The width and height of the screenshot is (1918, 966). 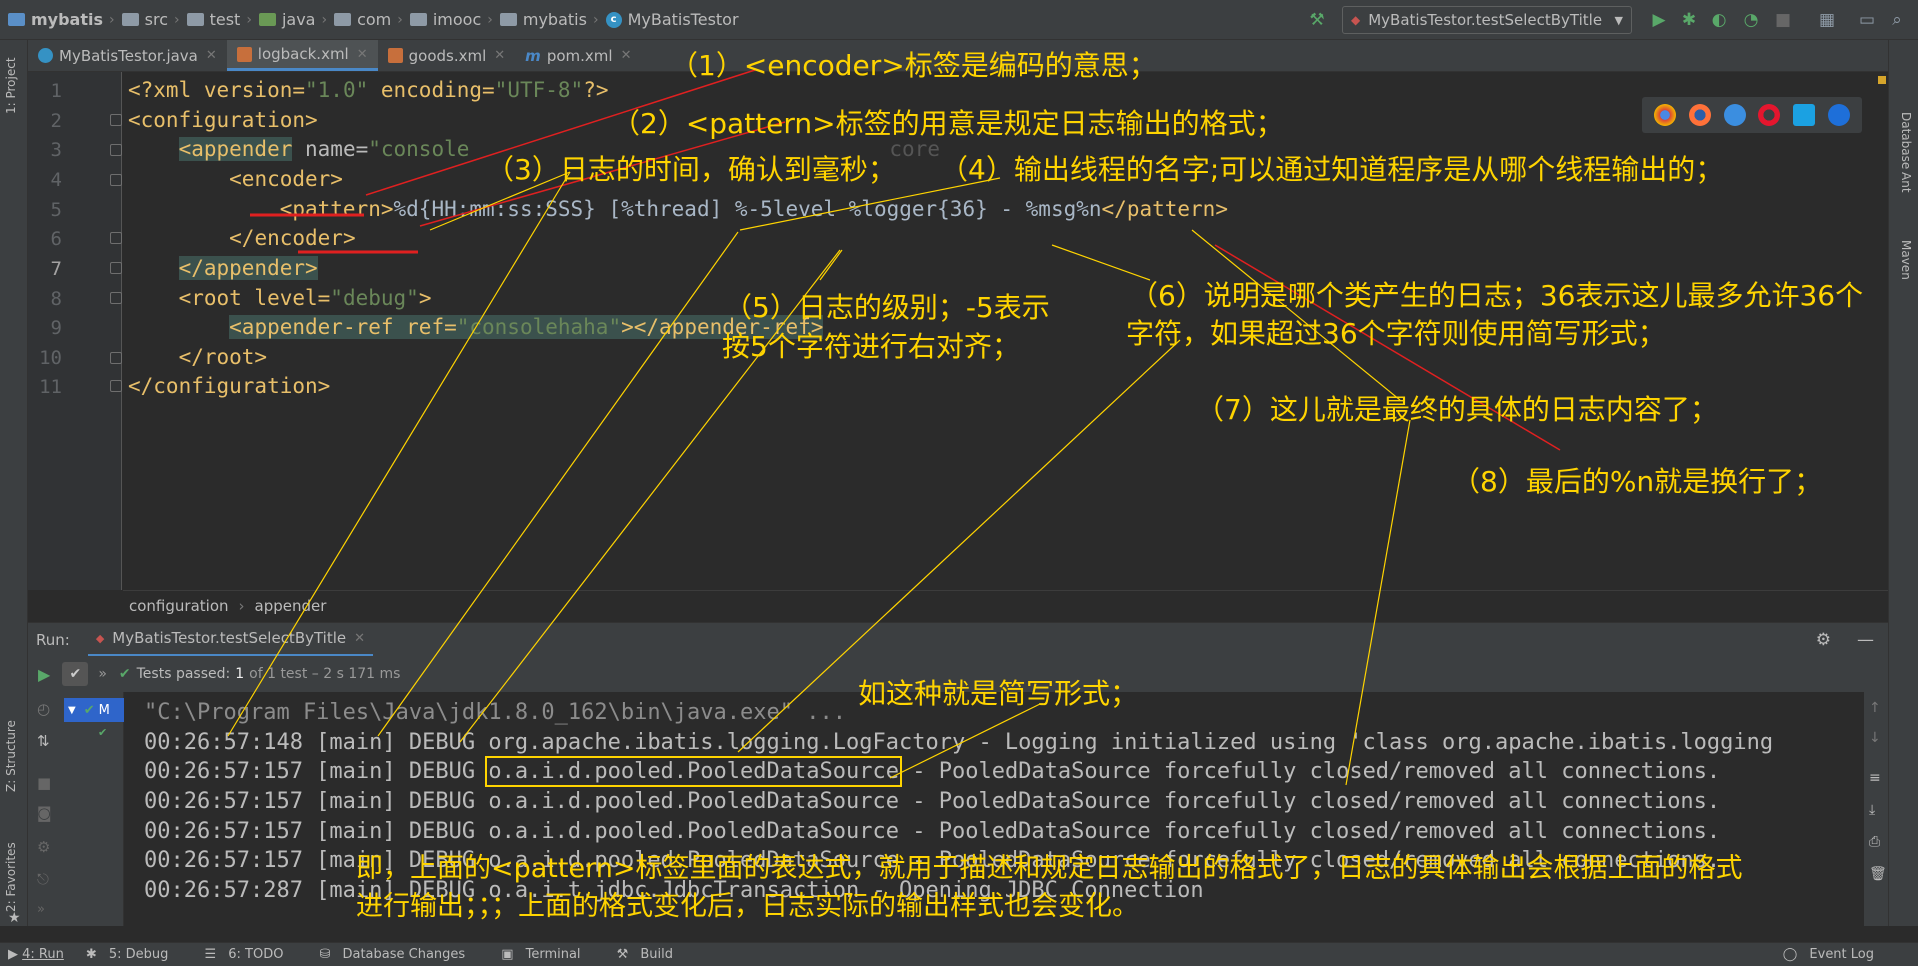 I want to click on chevron-down-icon: ▼, so click(x=72, y=710).